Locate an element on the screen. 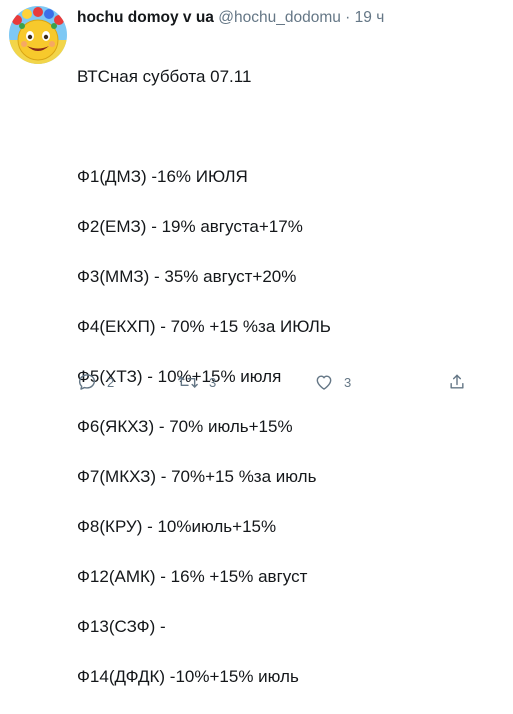 The height and width of the screenshot is (714, 513). retweet-count: 3 is located at coordinates (213, 382).